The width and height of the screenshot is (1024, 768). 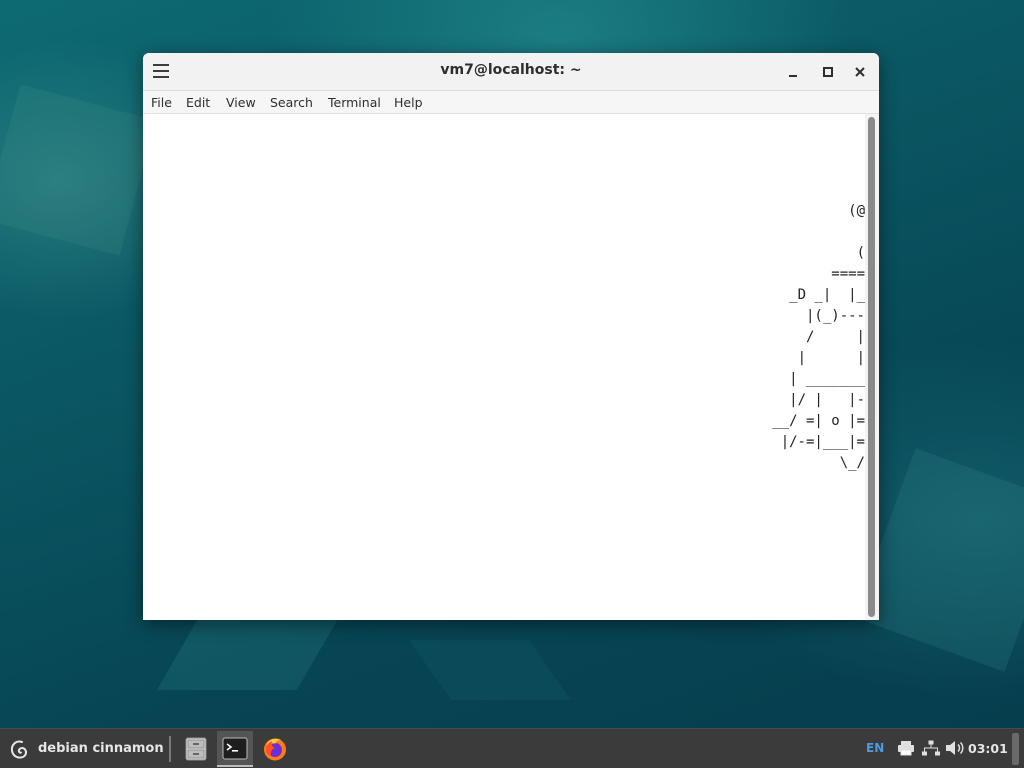 What do you see at coordinates (19, 749) in the screenshot?
I see `debian-swirl-icon` at bounding box center [19, 749].